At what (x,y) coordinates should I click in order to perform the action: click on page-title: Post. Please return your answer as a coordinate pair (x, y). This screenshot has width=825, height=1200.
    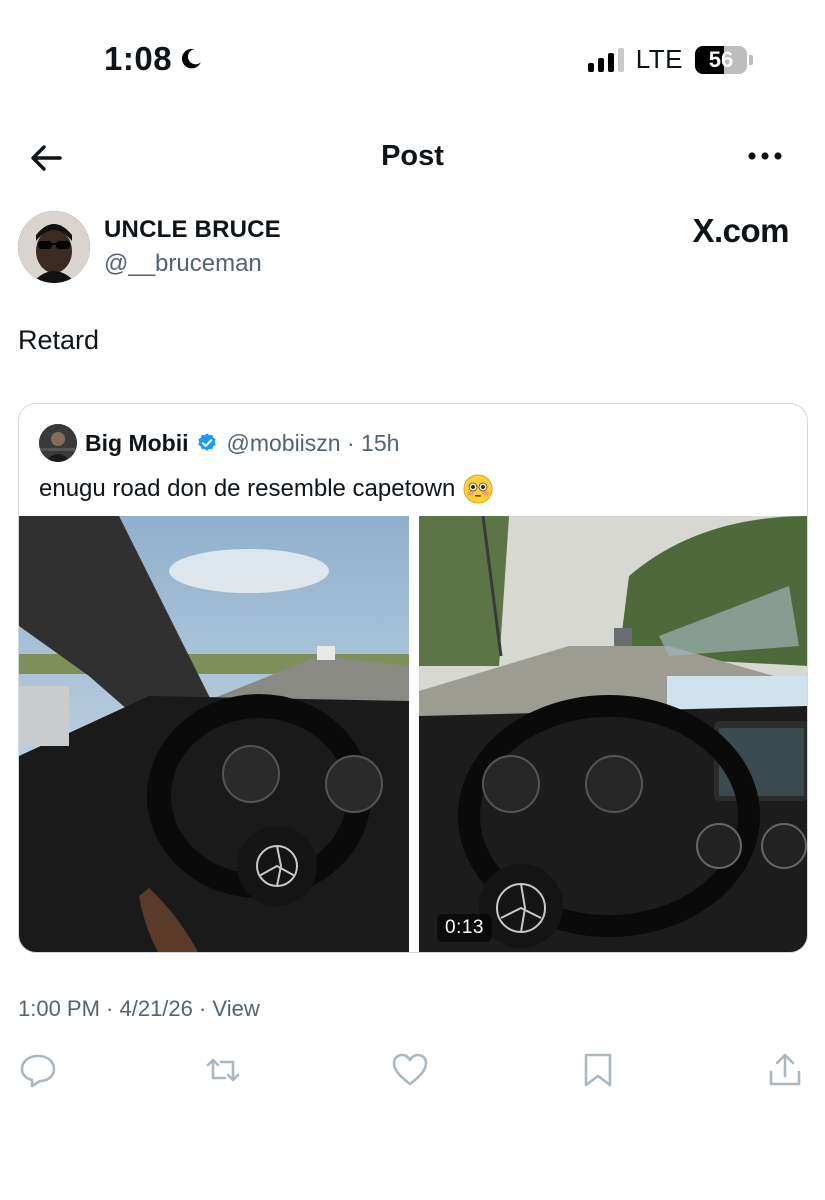
    Looking at the image, I should click on (412, 156).